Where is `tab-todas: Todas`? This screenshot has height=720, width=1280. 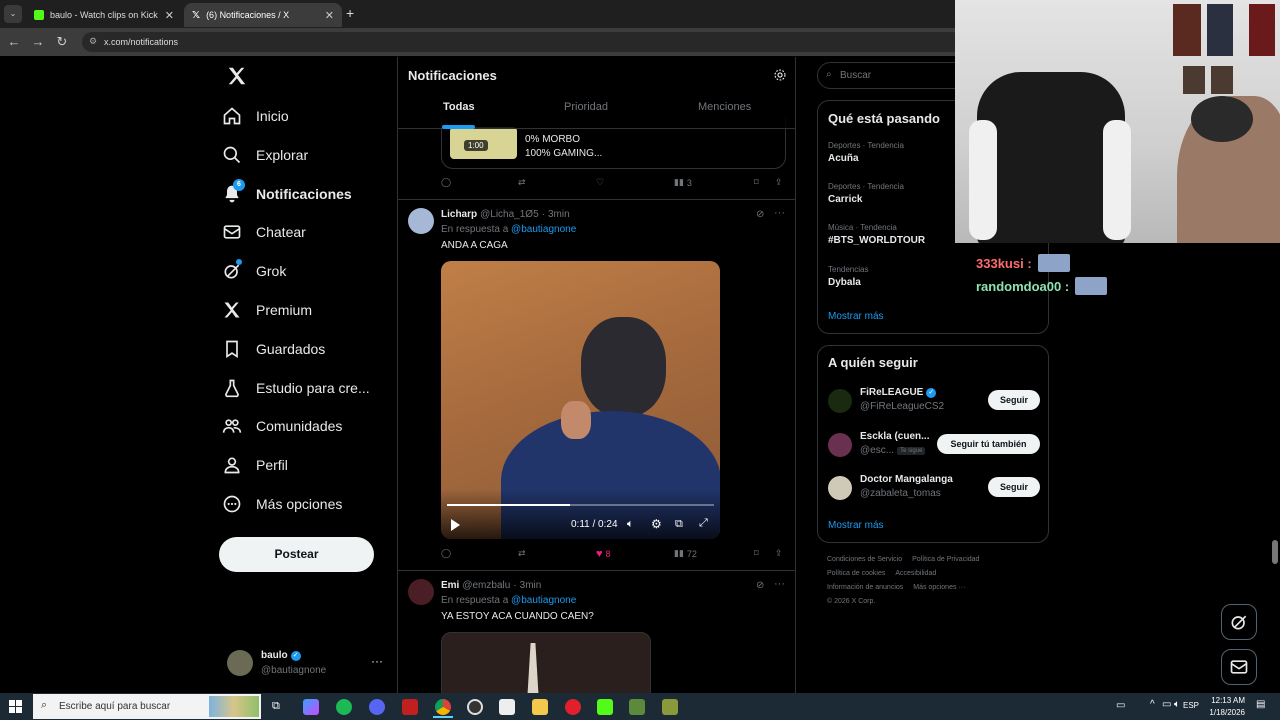 tab-todas: Todas is located at coordinates (459, 107).